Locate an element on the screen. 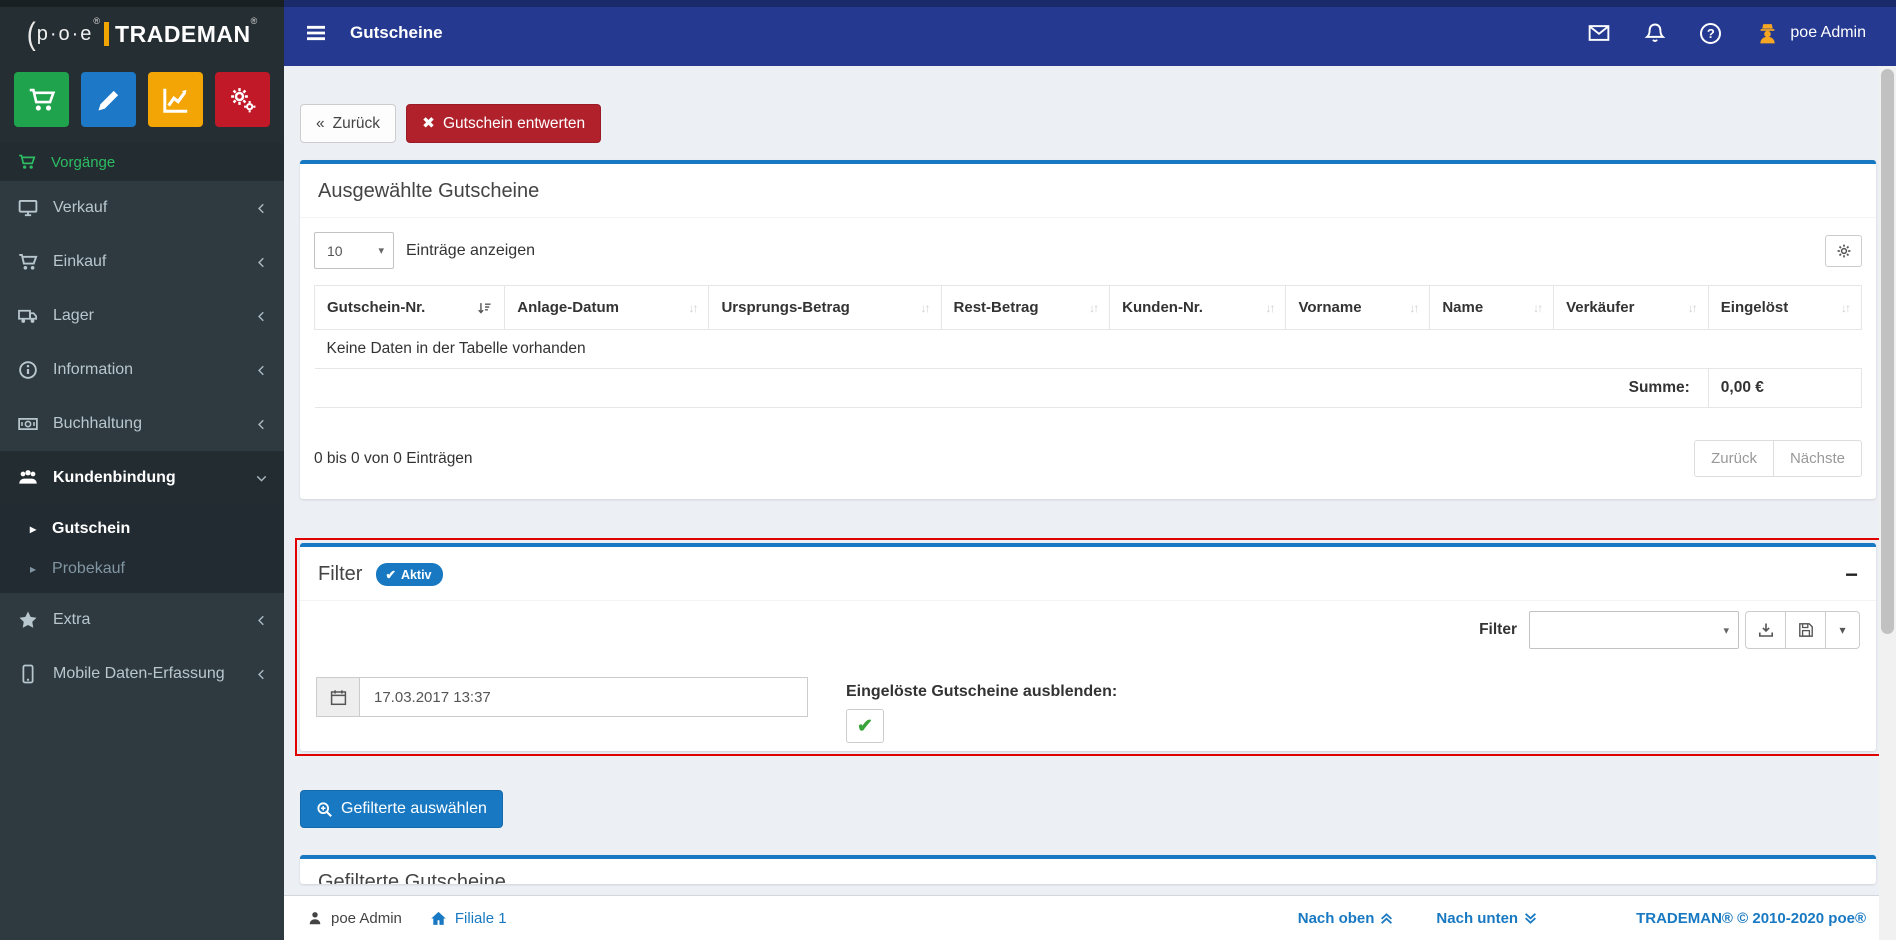 The width and height of the screenshot is (1896, 940). brand-logo: ( p·o·e ® TRADEMAN ® is located at coordinates (142, 34).